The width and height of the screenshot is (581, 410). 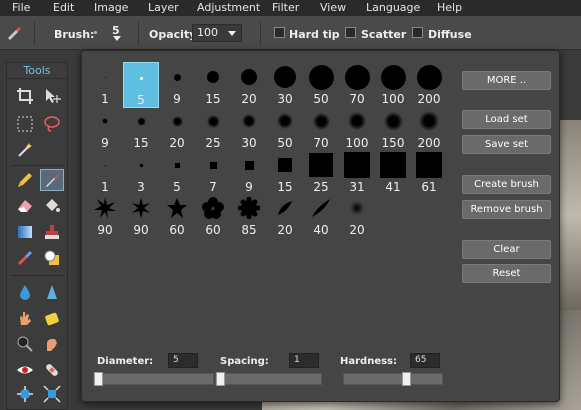 What do you see at coordinates (183, 360) in the screenshot?
I see `diameter-field: 5` at bounding box center [183, 360].